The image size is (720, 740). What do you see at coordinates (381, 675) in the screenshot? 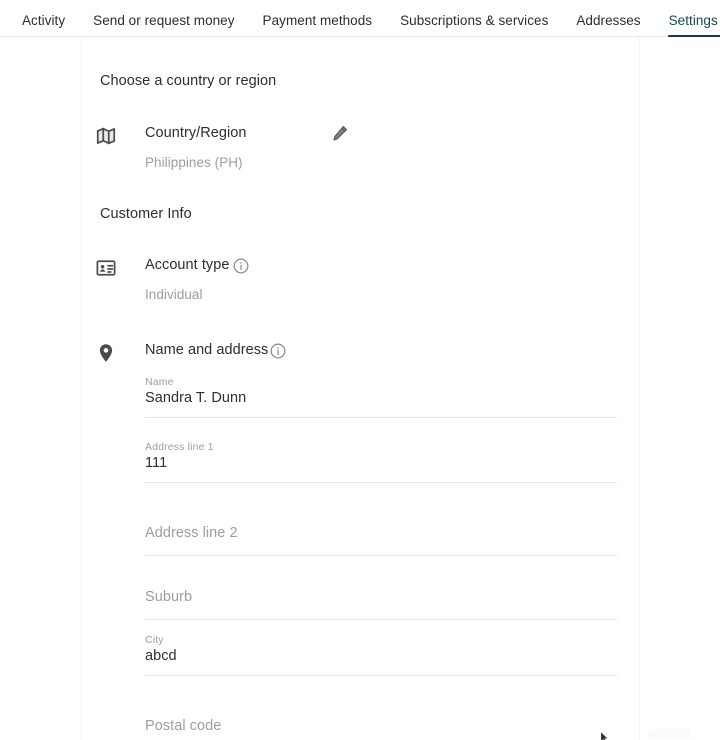
I see `city-underline` at bounding box center [381, 675].